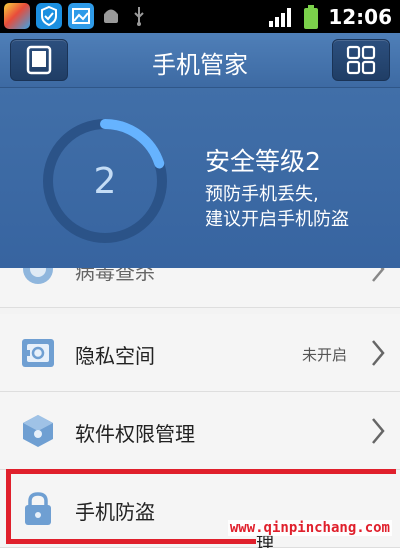 Image resolution: width=400 pixels, height=548 pixels. I want to click on list-item-virus-scan: 病毒查杀, so click(200, 288).